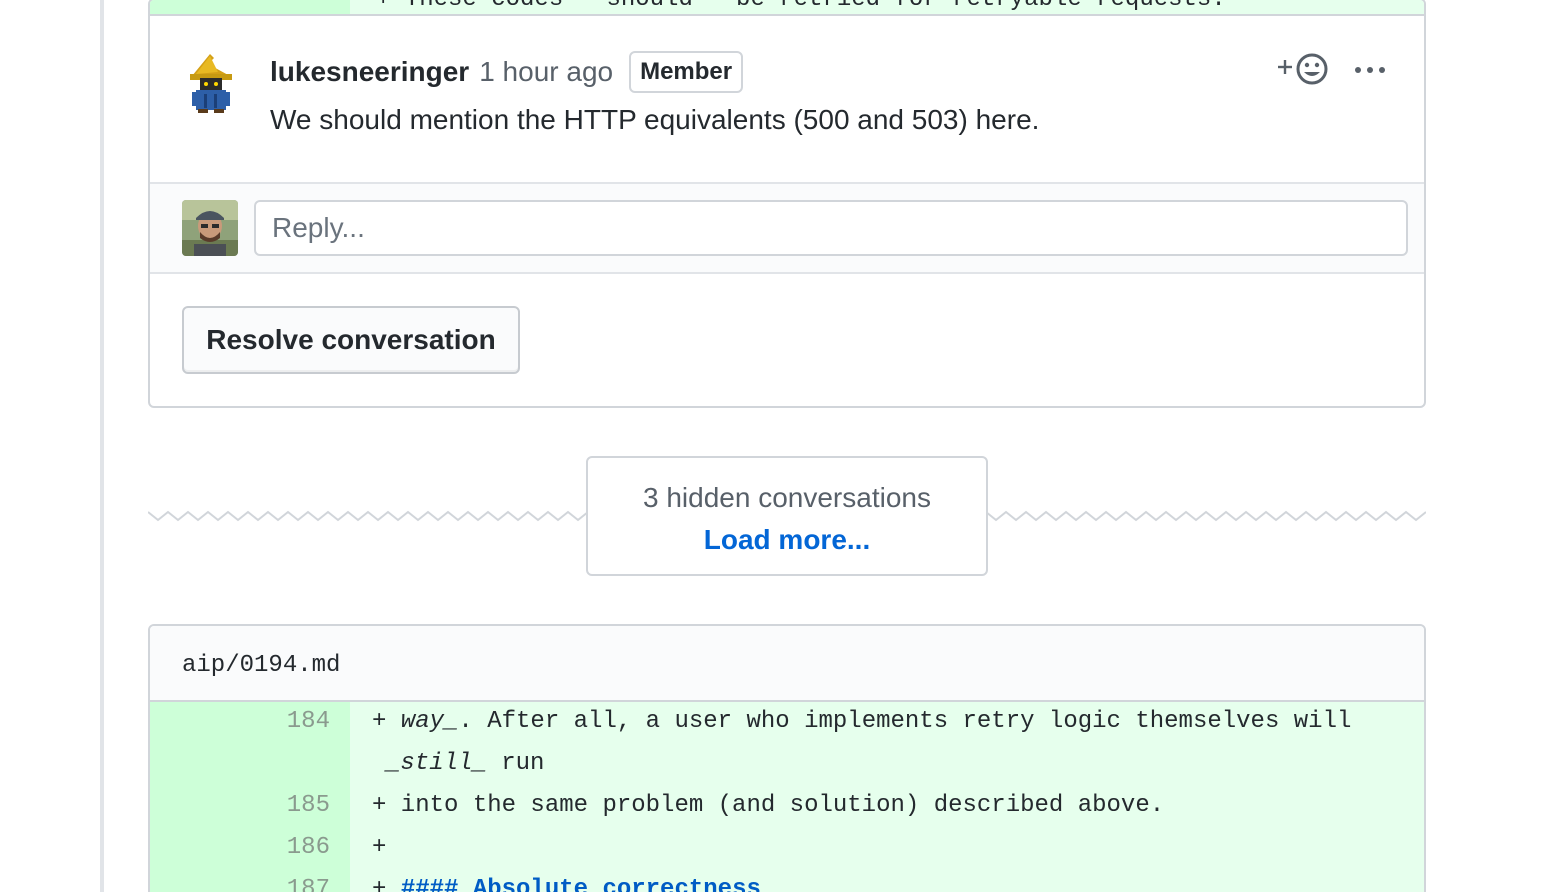 The image size is (1544, 892). Describe the element at coordinates (515, 763) in the screenshot. I see `code-text: run` at that location.